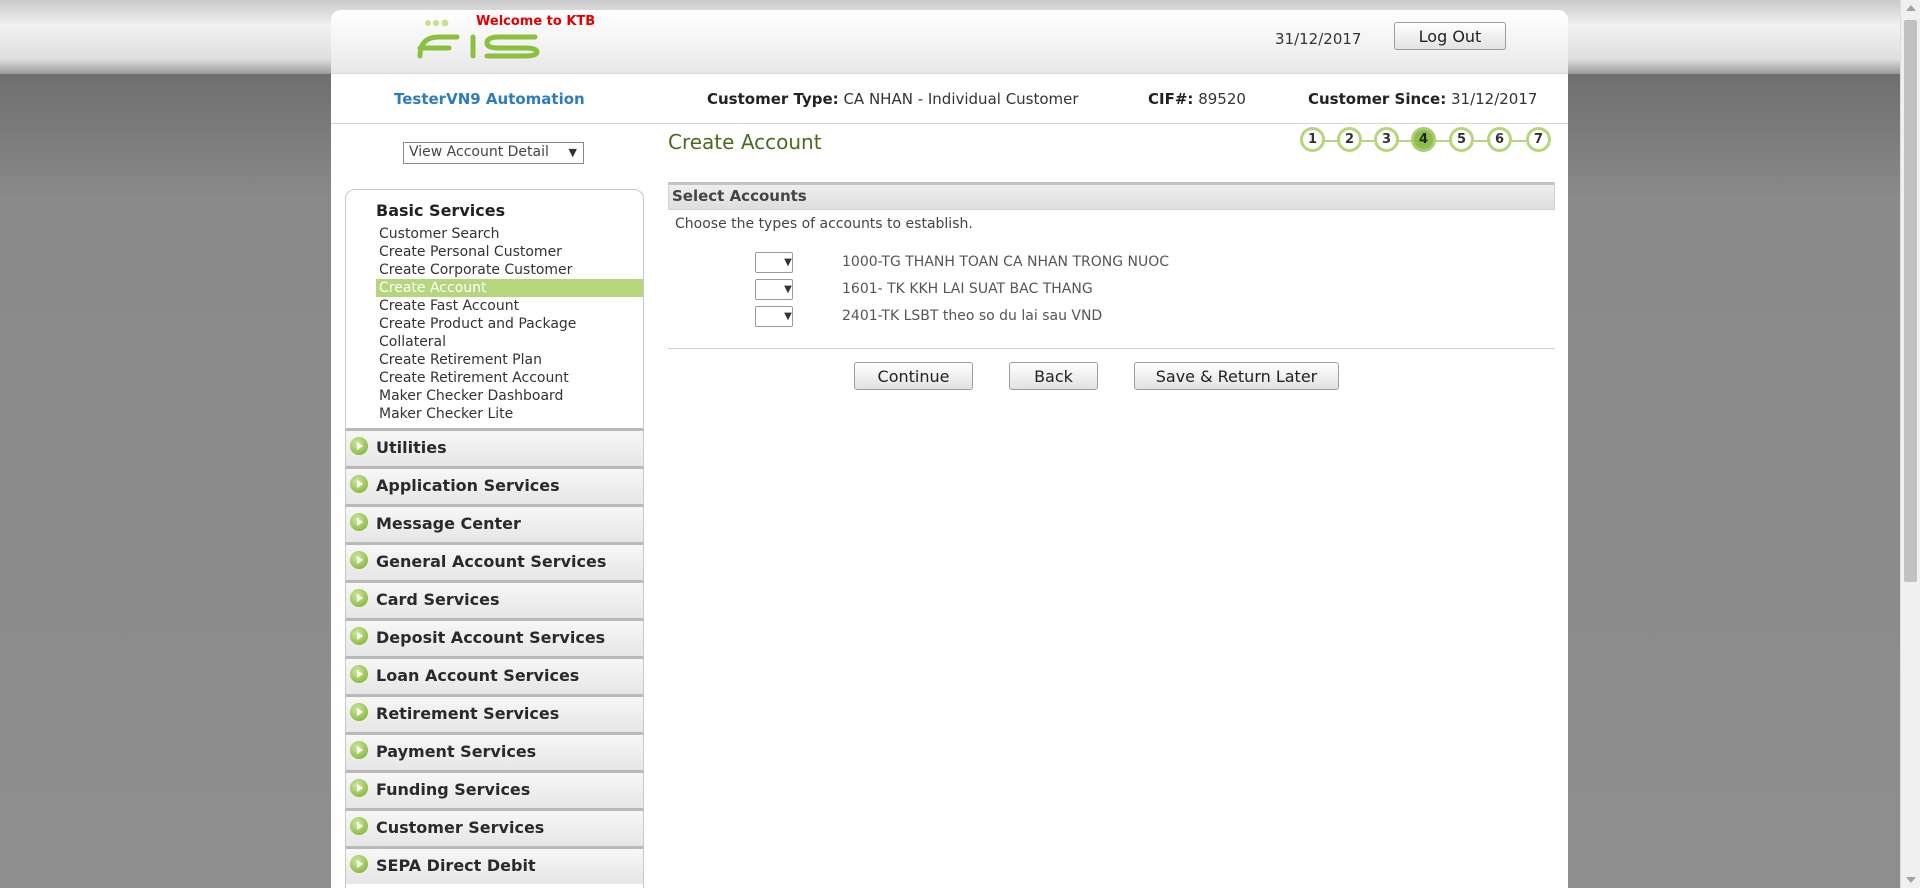  I want to click on section-label: SEPA Direct Debit, so click(456, 865).